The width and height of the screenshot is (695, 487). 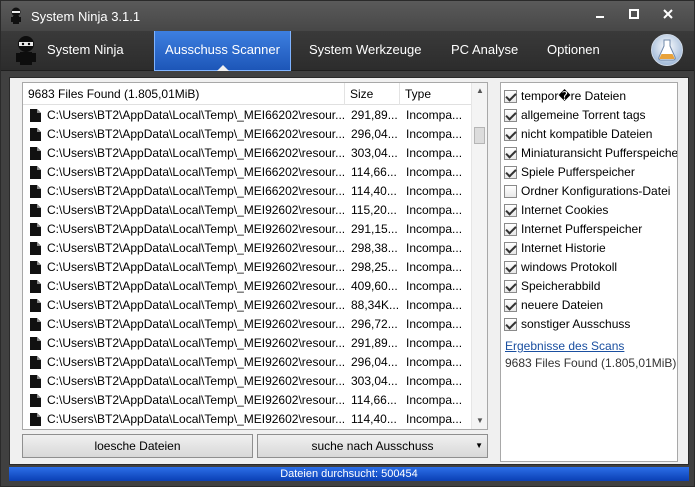 I want to click on scroll-up-icon: ▲, so click(x=479, y=91).